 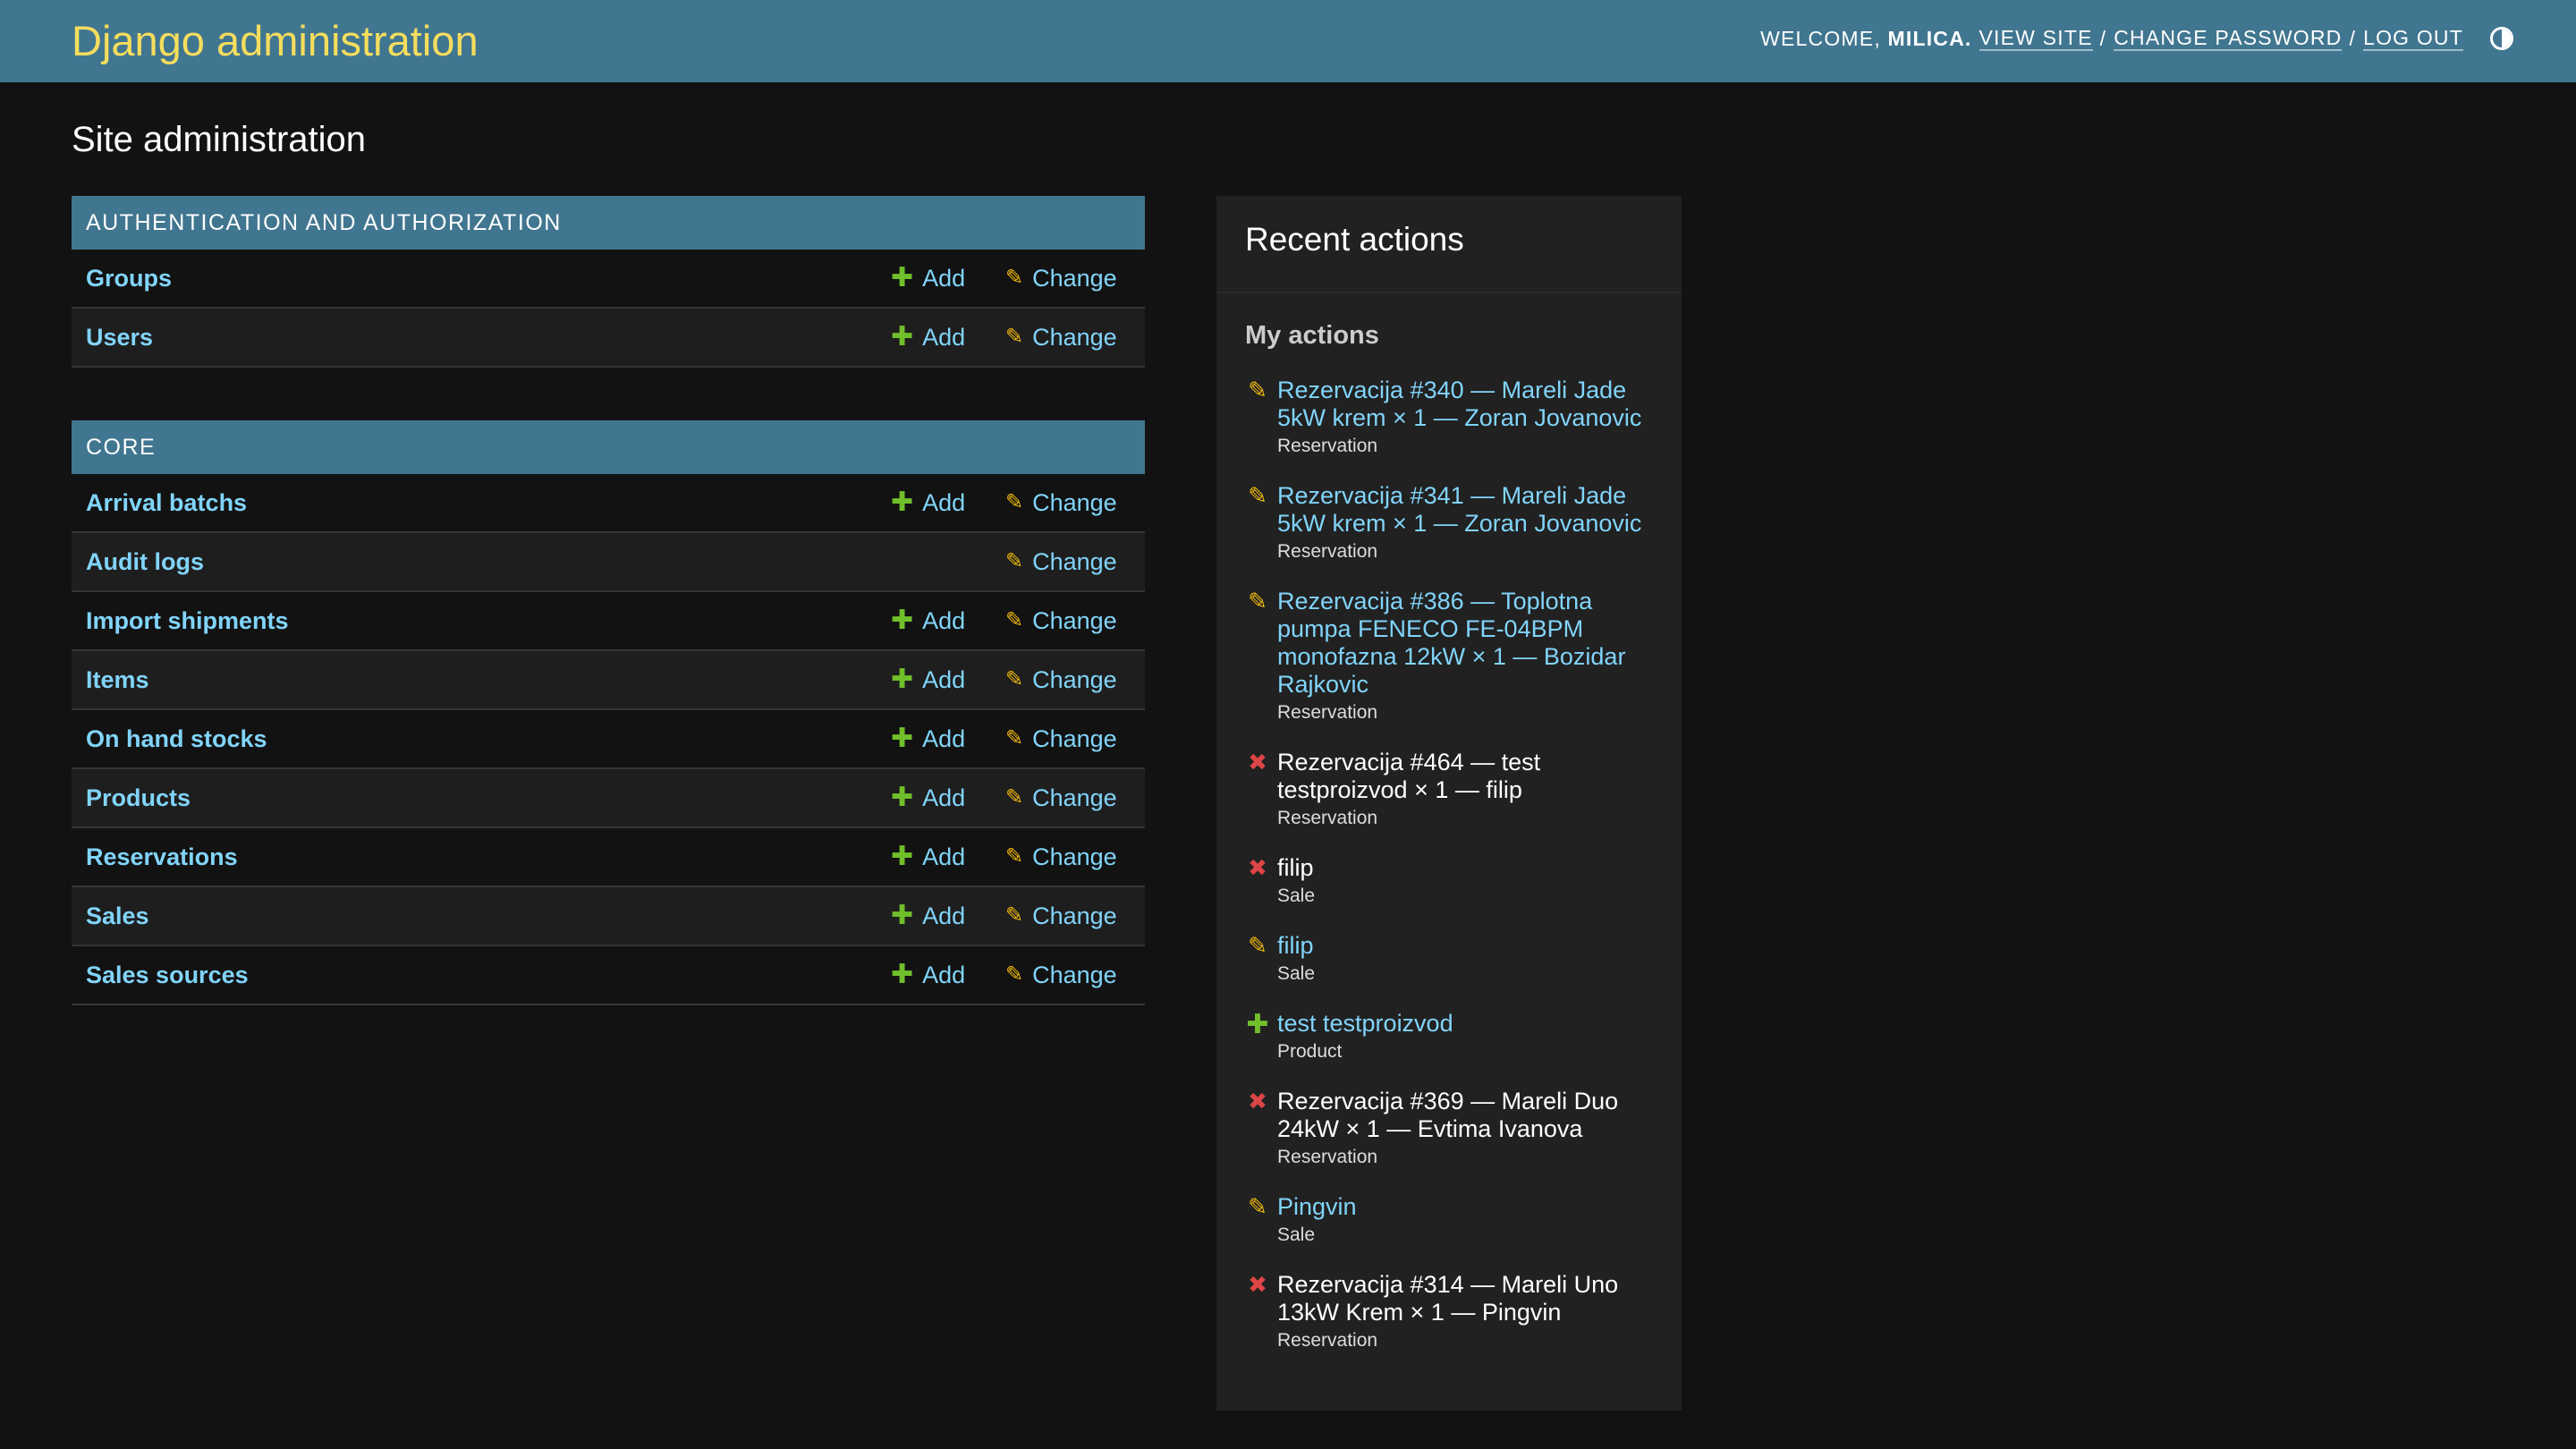 I want to click on model-link: Users, so click(x=119, y=338).